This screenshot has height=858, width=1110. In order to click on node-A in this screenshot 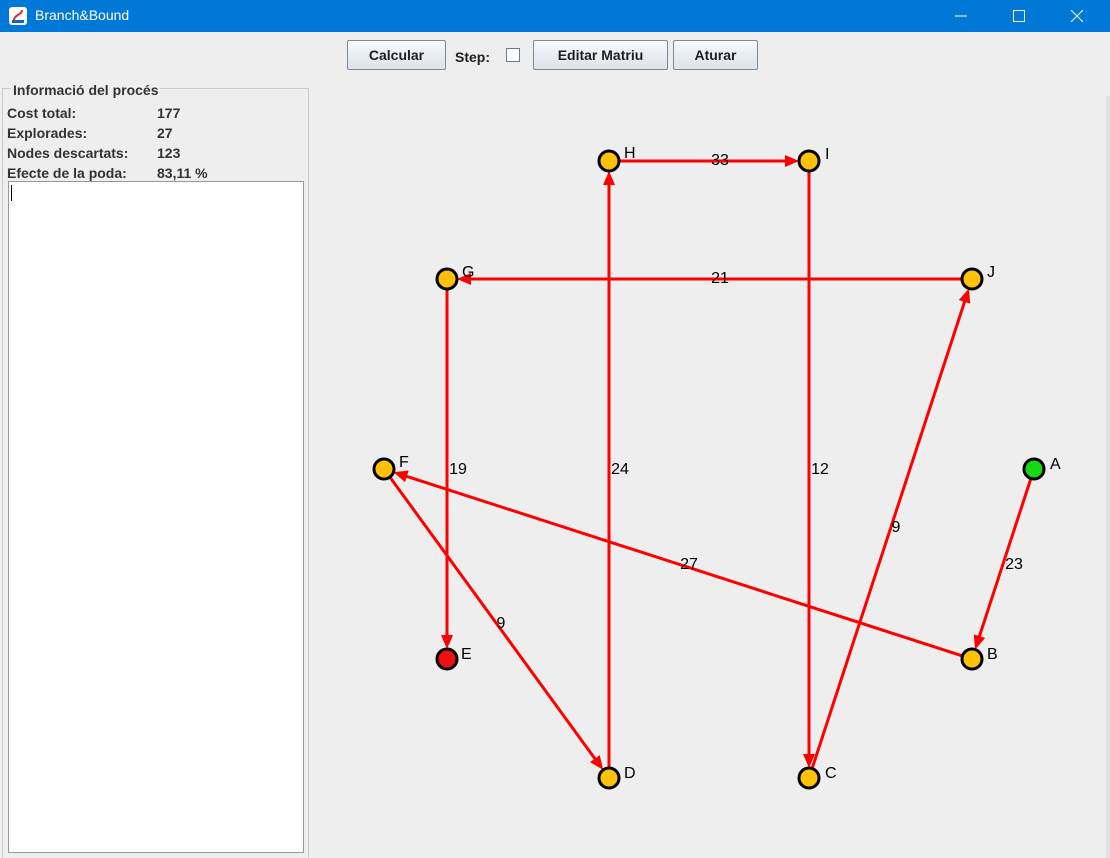, I will do `click(1034, 469)`.